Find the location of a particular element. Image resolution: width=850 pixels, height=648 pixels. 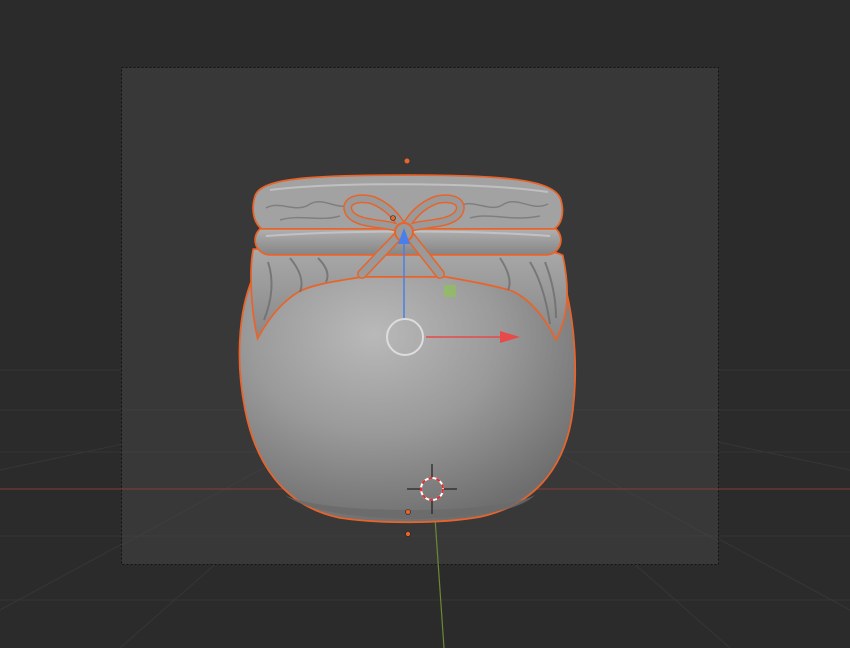

camera-target-dot is located at coordinates (408, 534).